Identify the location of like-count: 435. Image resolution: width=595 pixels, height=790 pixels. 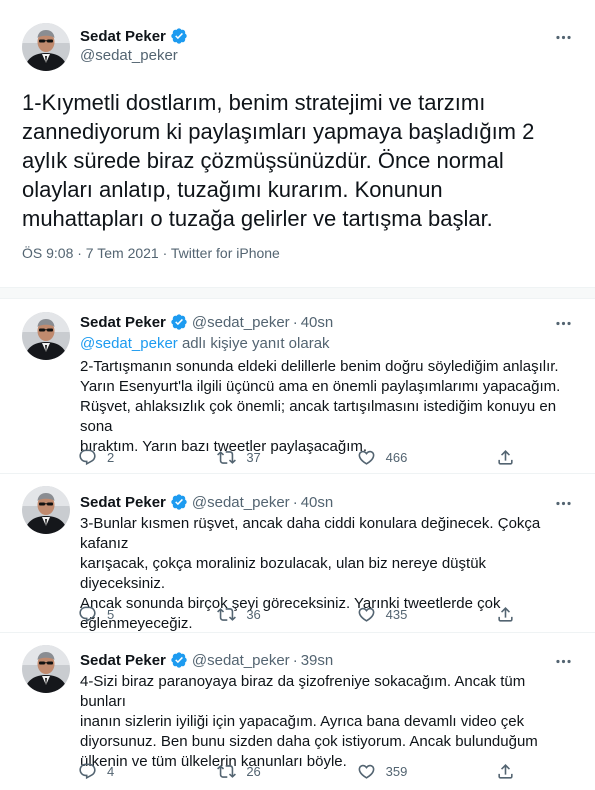
(396, 614).